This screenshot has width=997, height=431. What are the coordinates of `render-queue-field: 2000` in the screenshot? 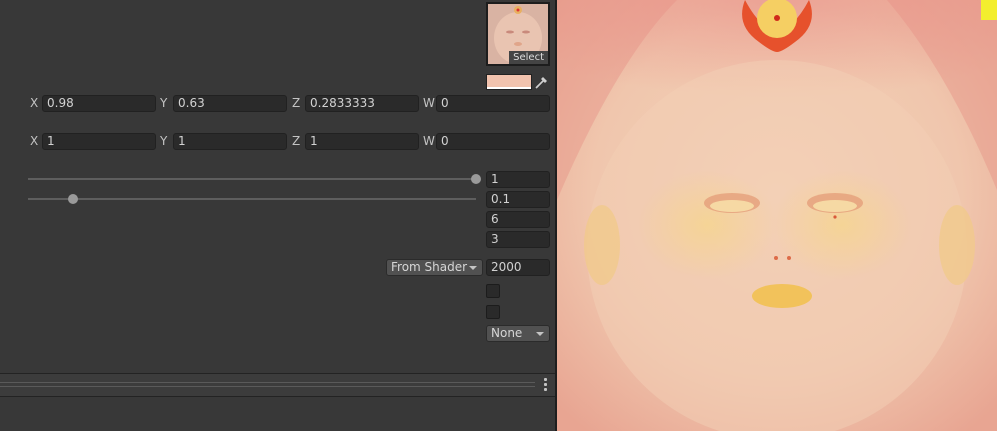 It's located at (518, 267).